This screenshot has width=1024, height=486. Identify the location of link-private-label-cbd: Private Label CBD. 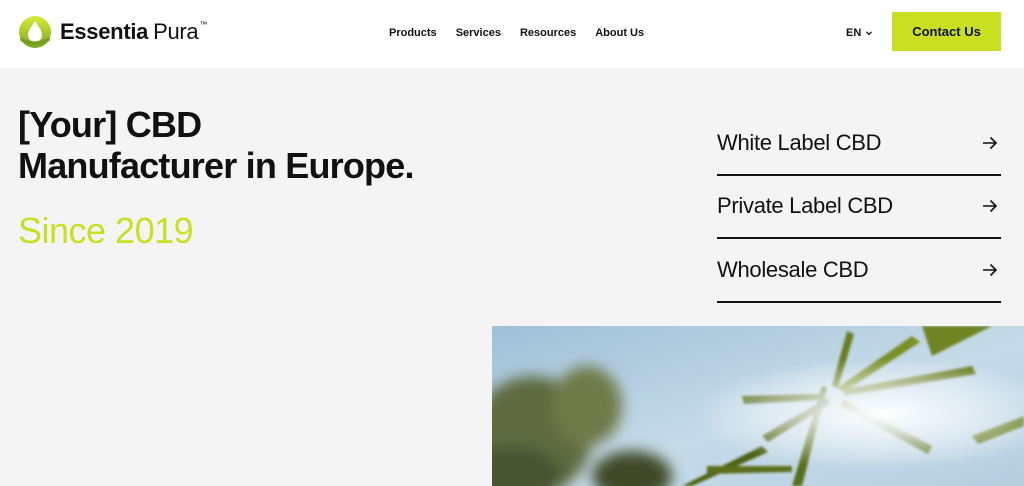
(859, 207).